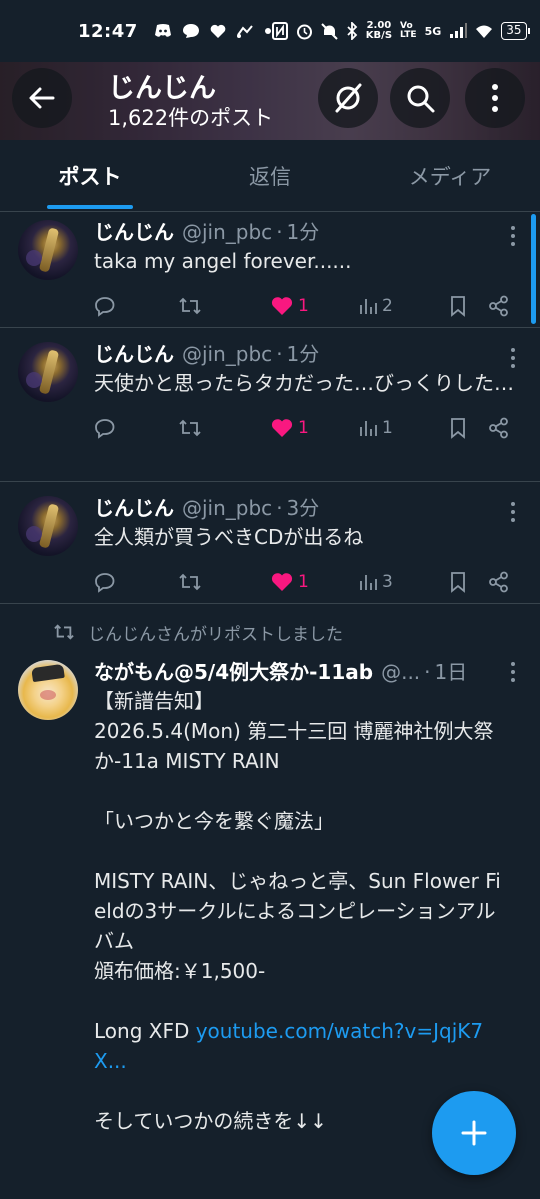  Describe the element at coordinates (495, 98) in the screenshot. I see `more-options-button` at that location.